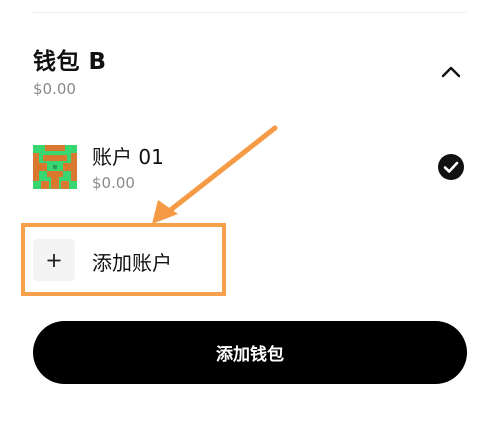  What do you see at coordinates (54, 89) in the screenshot?
I see `wallet-balance: $0.00` at bounding box center [54, 89].